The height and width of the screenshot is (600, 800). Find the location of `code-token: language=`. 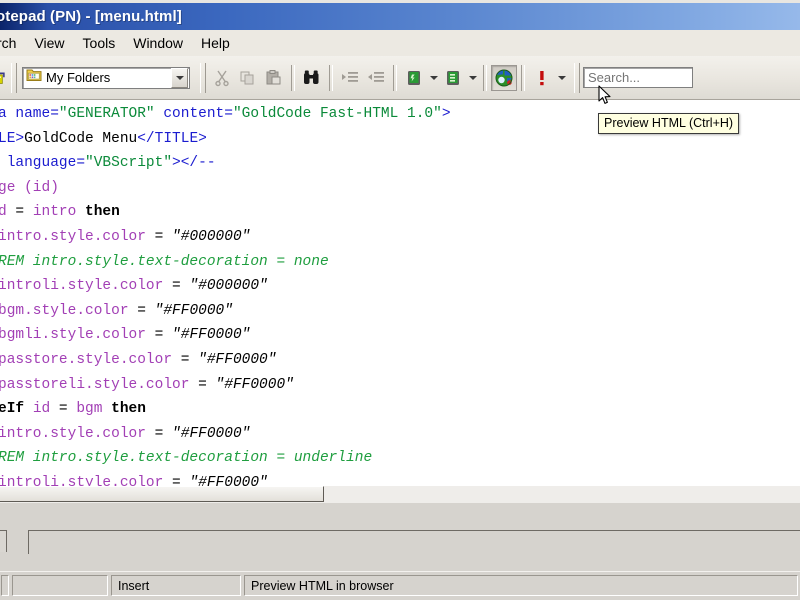

code-token: language= is located at coordinates (43, 163).